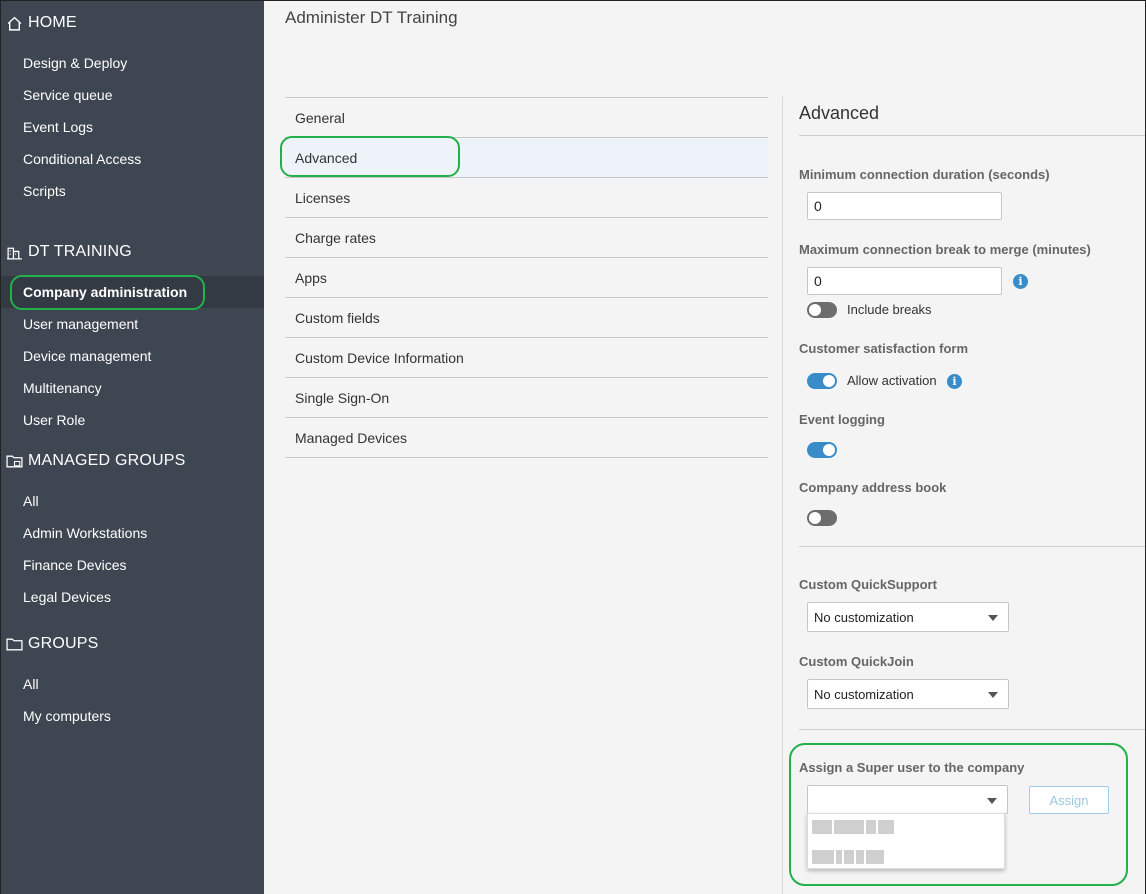  I want to click on menu-item-advanced: Advanced, so click(526, 158).